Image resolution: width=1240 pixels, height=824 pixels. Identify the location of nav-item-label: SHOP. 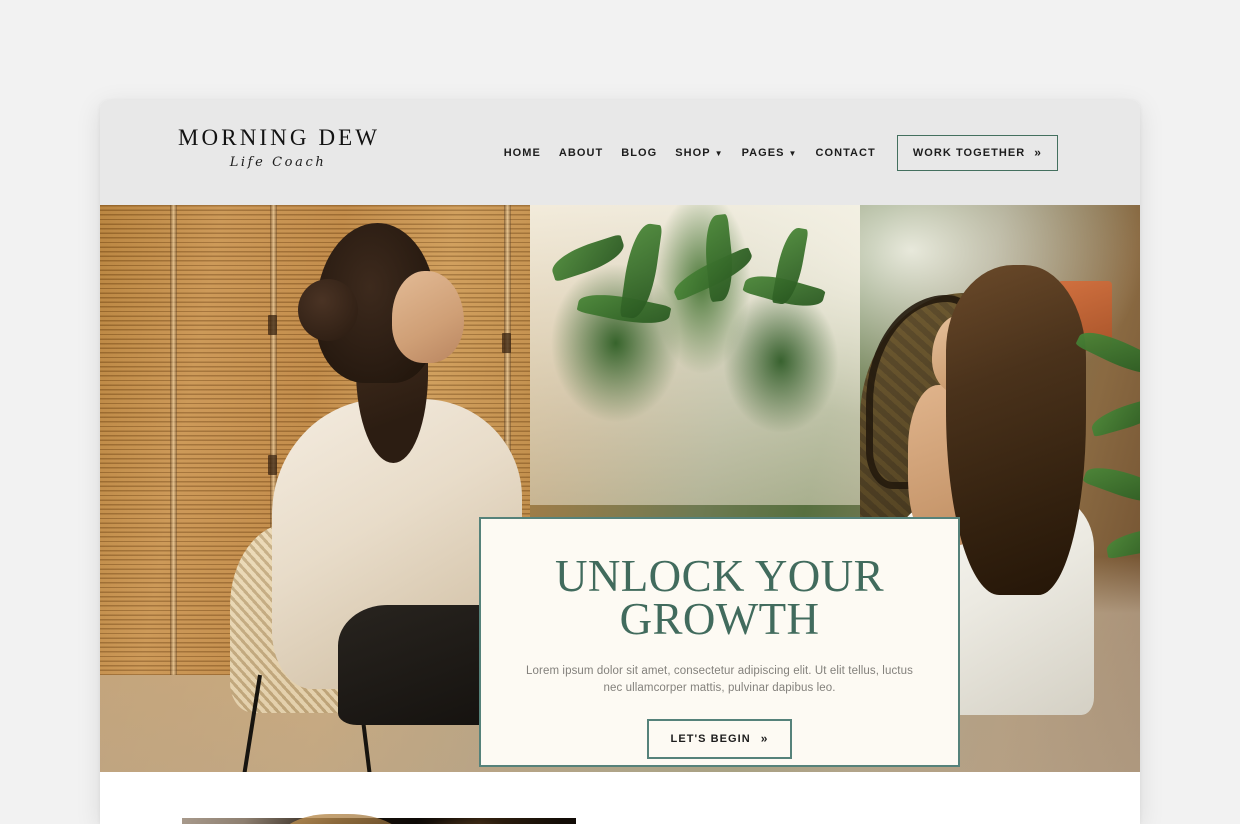
(693, 152).